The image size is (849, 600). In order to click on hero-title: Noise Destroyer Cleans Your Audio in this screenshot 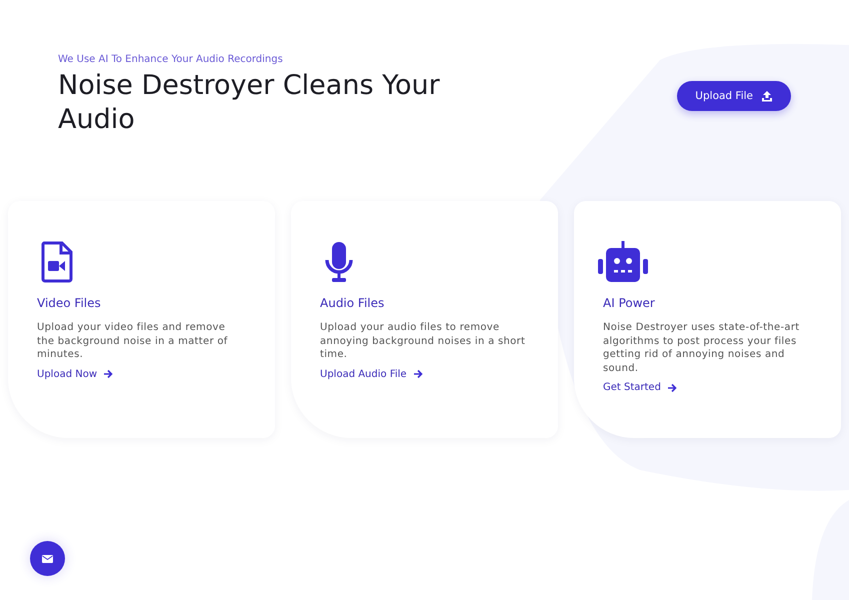, I will do `click(249, 103)`.